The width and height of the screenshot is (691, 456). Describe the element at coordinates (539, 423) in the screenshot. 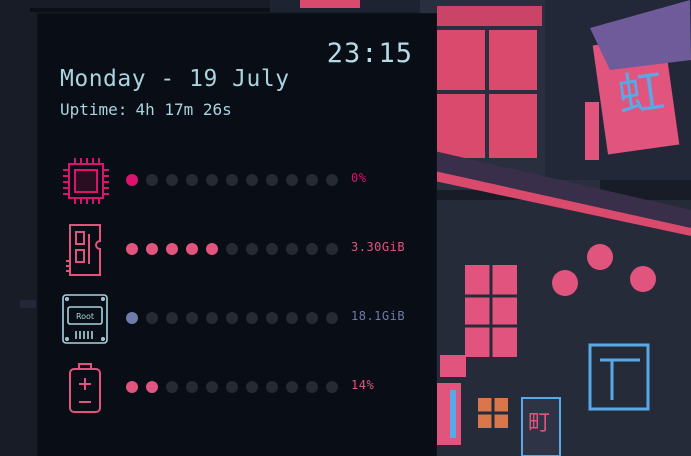

I see `svg-text: 町` at that location.